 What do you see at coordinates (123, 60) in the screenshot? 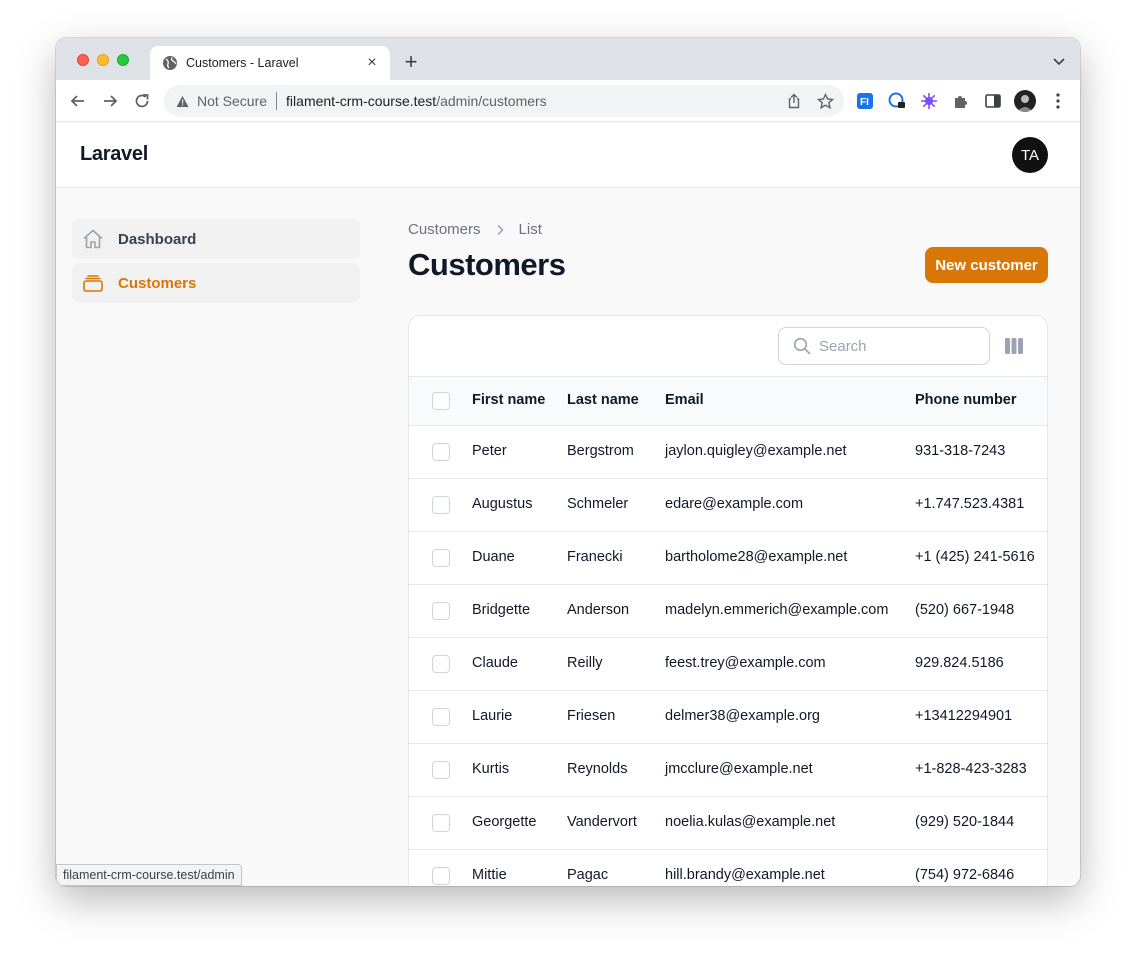
I see `maximize-window-button` at bounding box center [123, 60].